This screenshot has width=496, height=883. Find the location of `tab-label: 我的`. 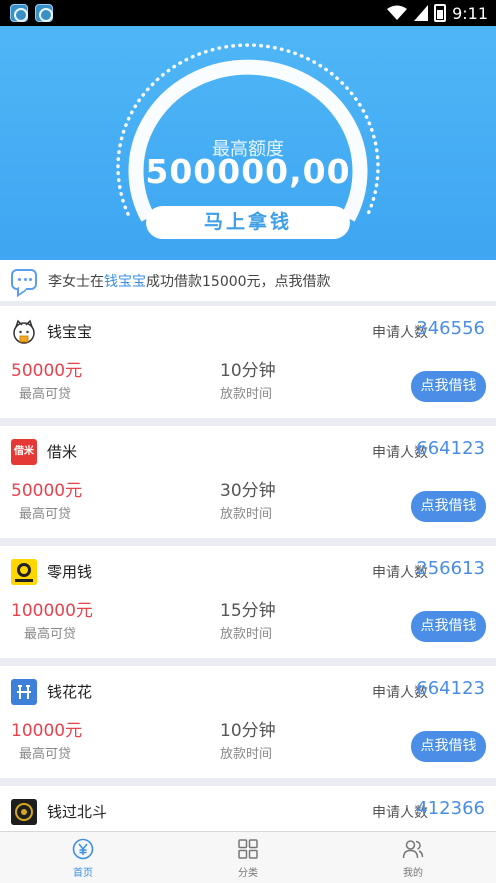

tab-label: 我的 is located at coordinates (413, 873).